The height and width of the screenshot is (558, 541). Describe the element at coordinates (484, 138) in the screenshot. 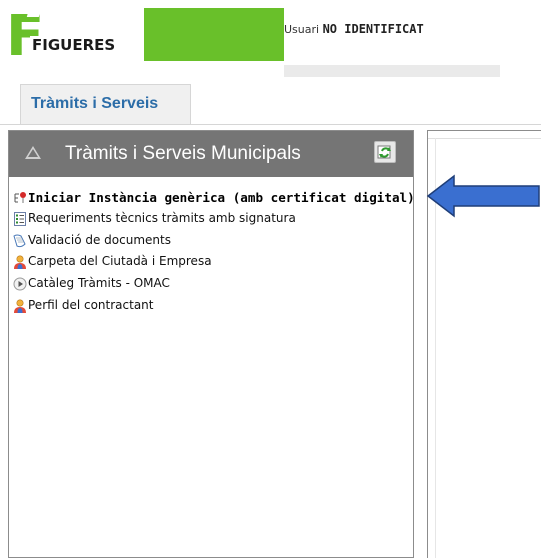

I see `content-panel-inner-border` at that location.